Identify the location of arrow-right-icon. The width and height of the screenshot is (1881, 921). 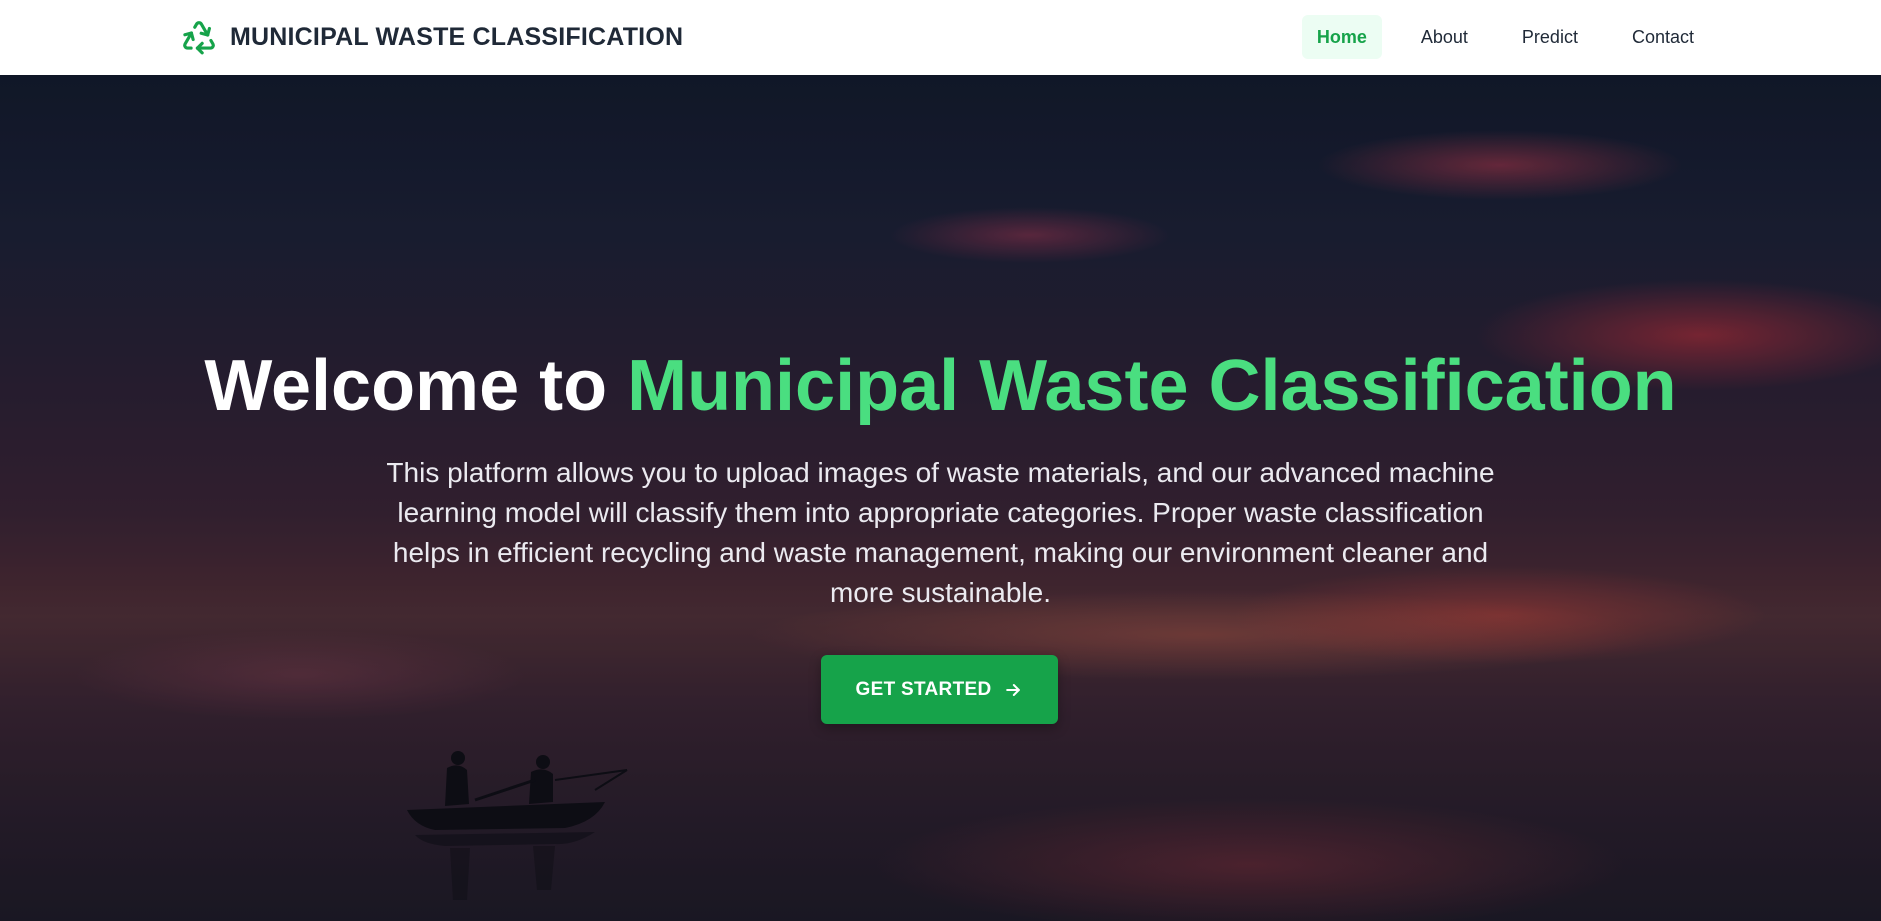
(1013, 689).